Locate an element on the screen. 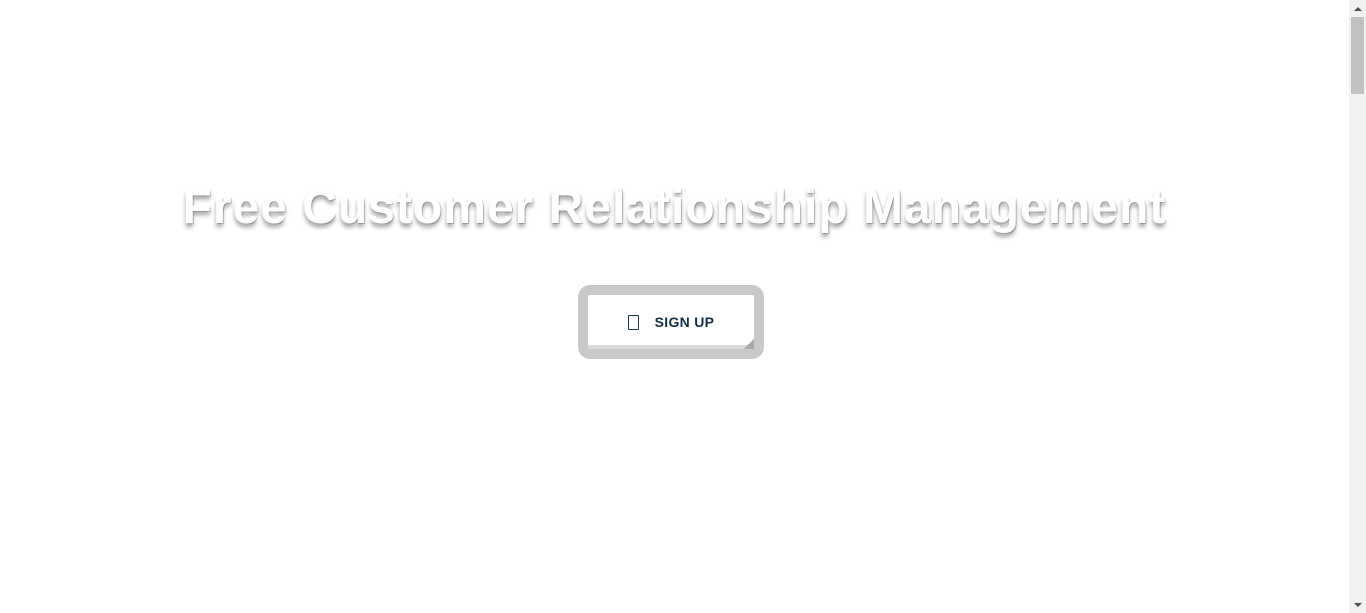  scroll-up-arrow is located at coordinates (1357, 8).